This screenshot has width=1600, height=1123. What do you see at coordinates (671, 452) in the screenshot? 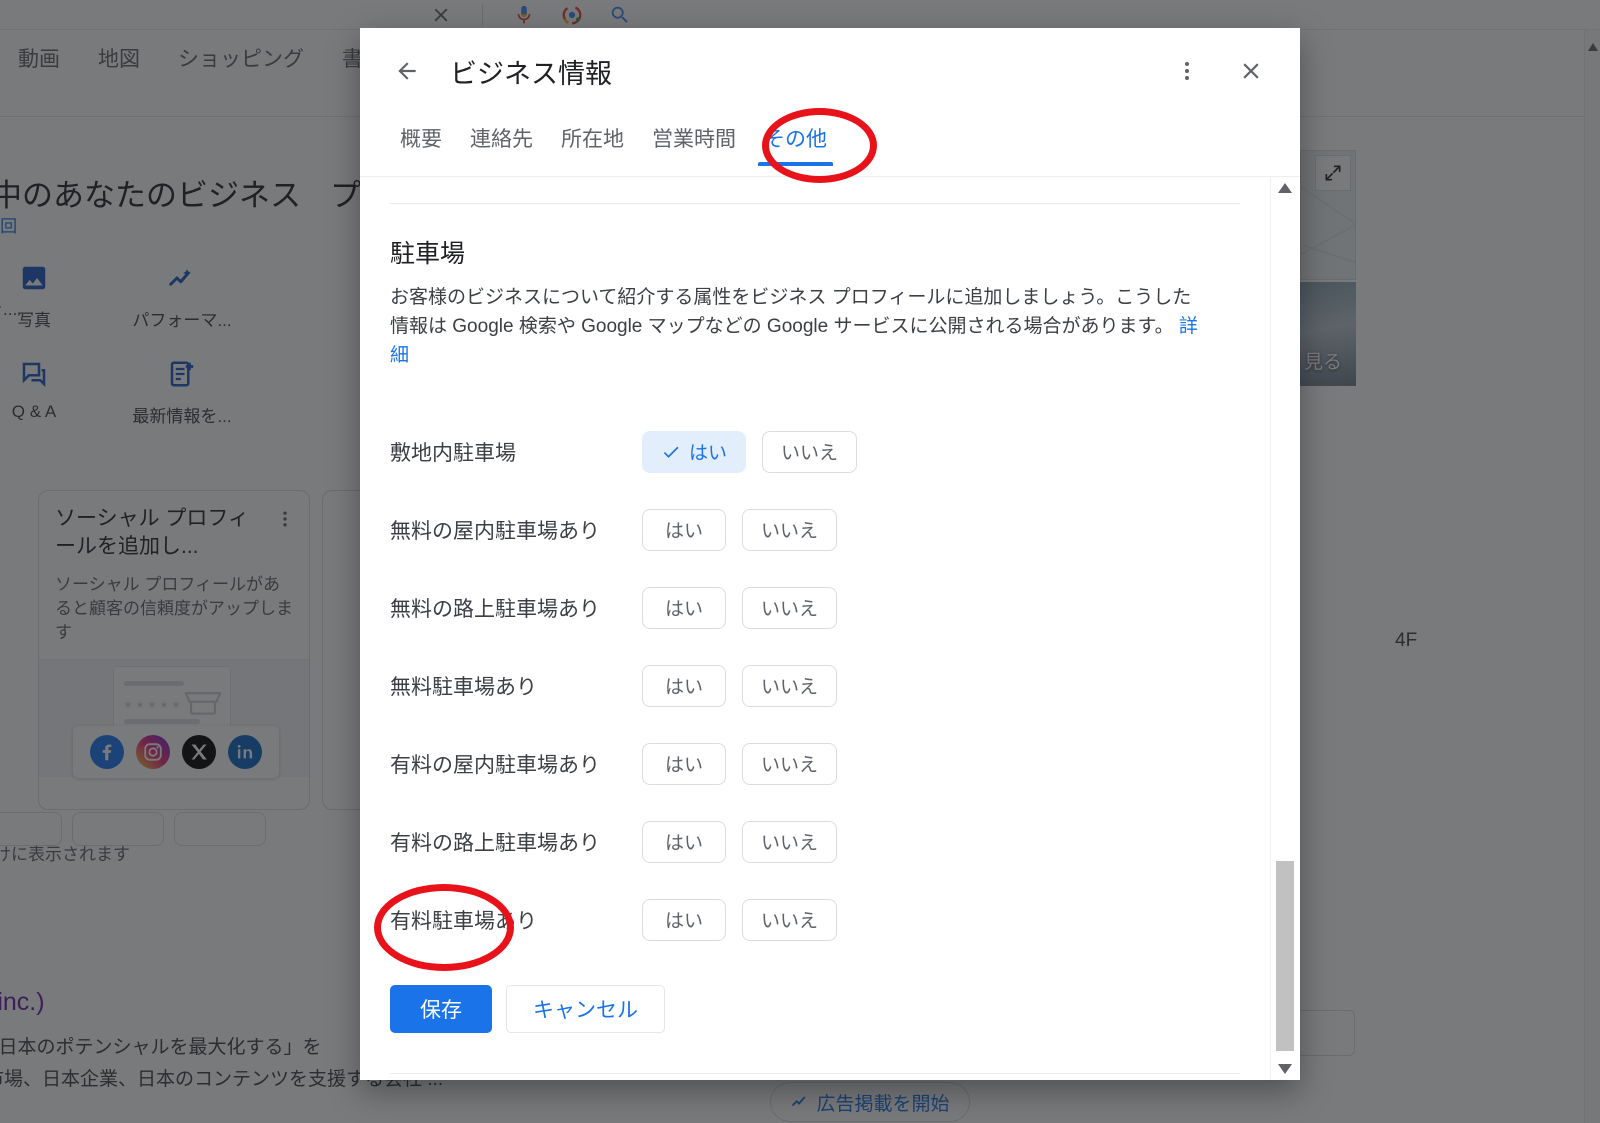
I see `check-icon` at bounding box center [671, 452].